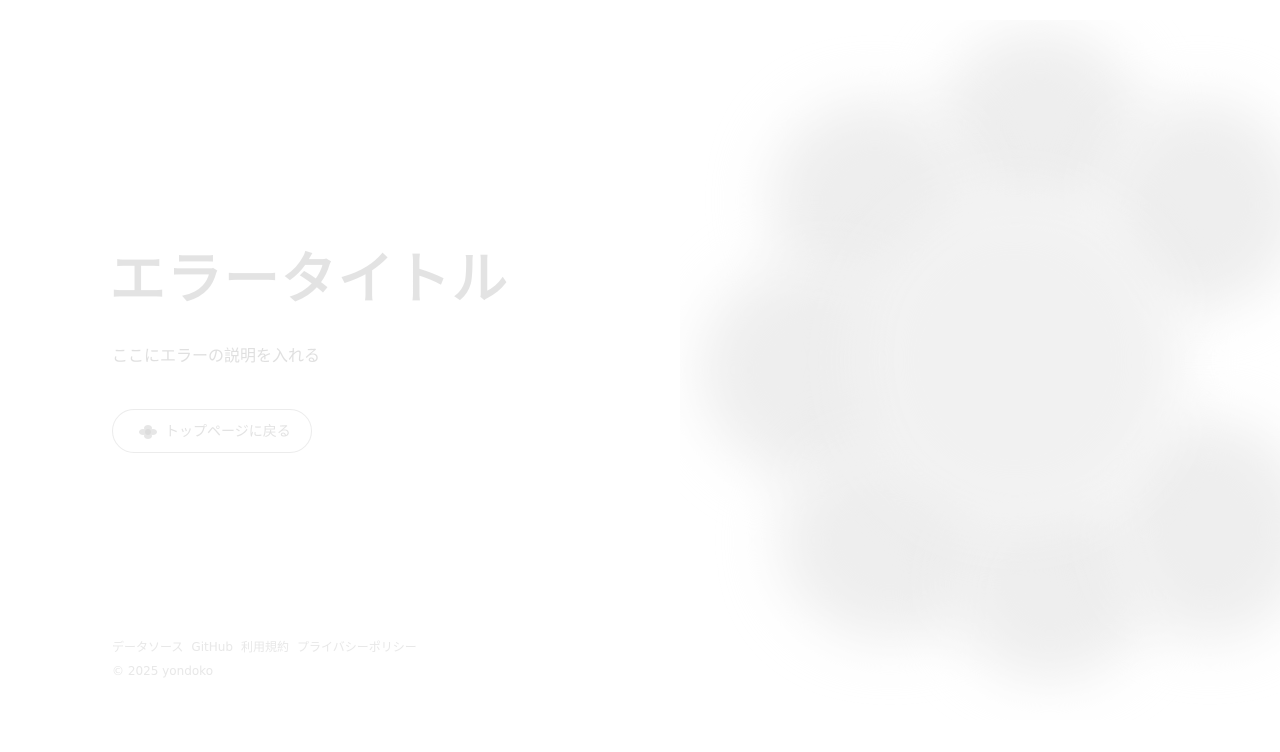  What do you see at coordinates (147, 647) in the screenshot?
I see `footer-link-data-source: データソース` at bounding box center [147, 647].